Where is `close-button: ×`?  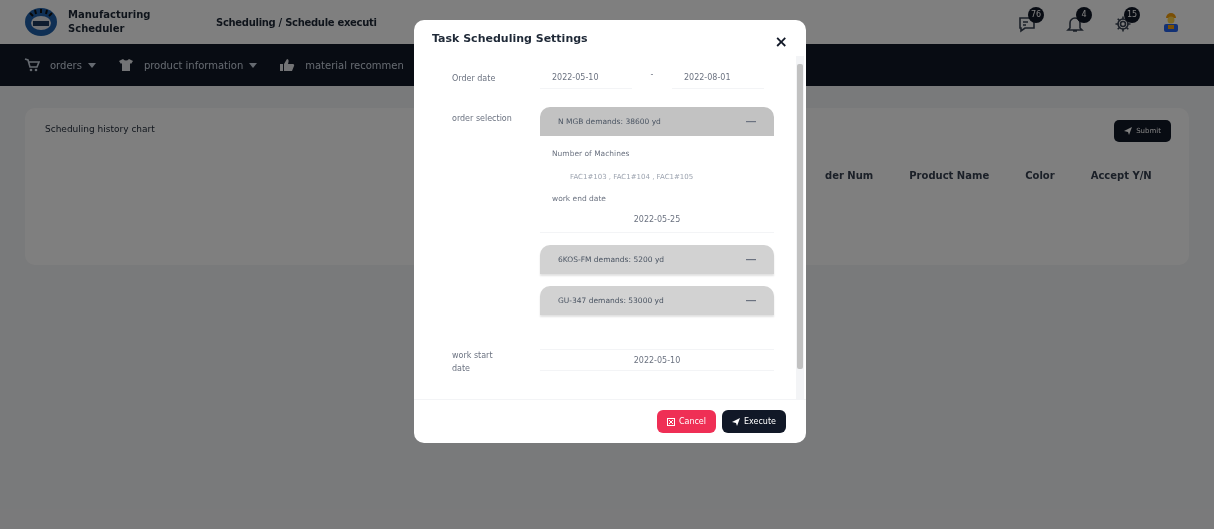 close-button: × is located at coordinates (781, 42).